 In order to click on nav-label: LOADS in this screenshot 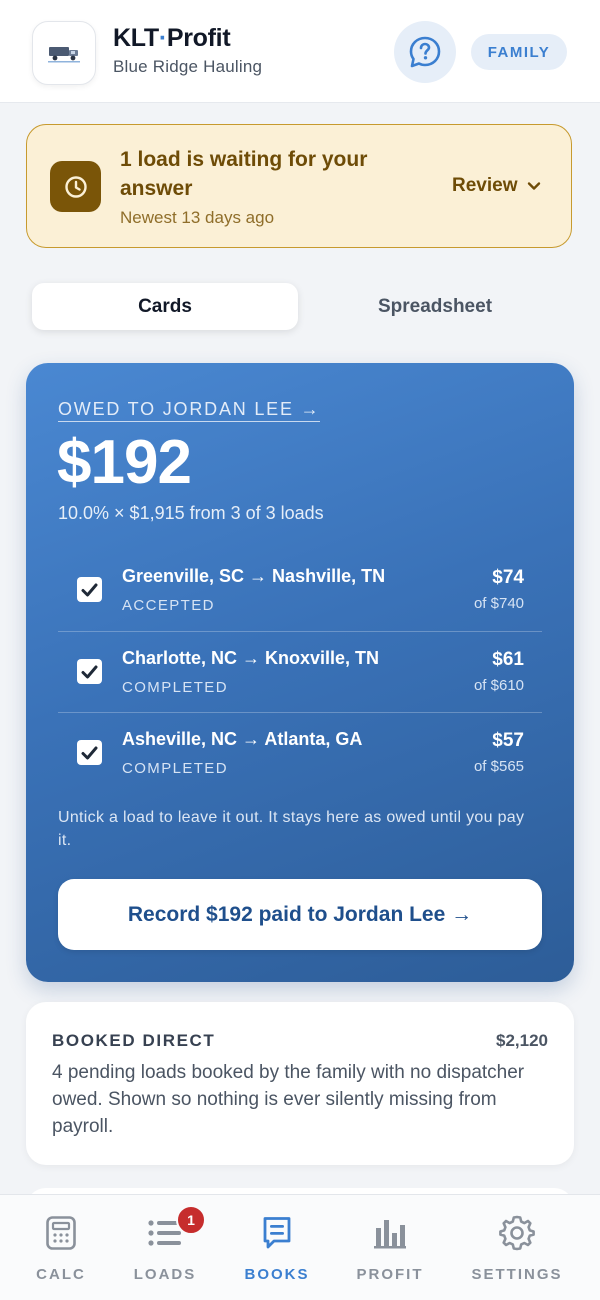, I will do `click(165, 1274)`.